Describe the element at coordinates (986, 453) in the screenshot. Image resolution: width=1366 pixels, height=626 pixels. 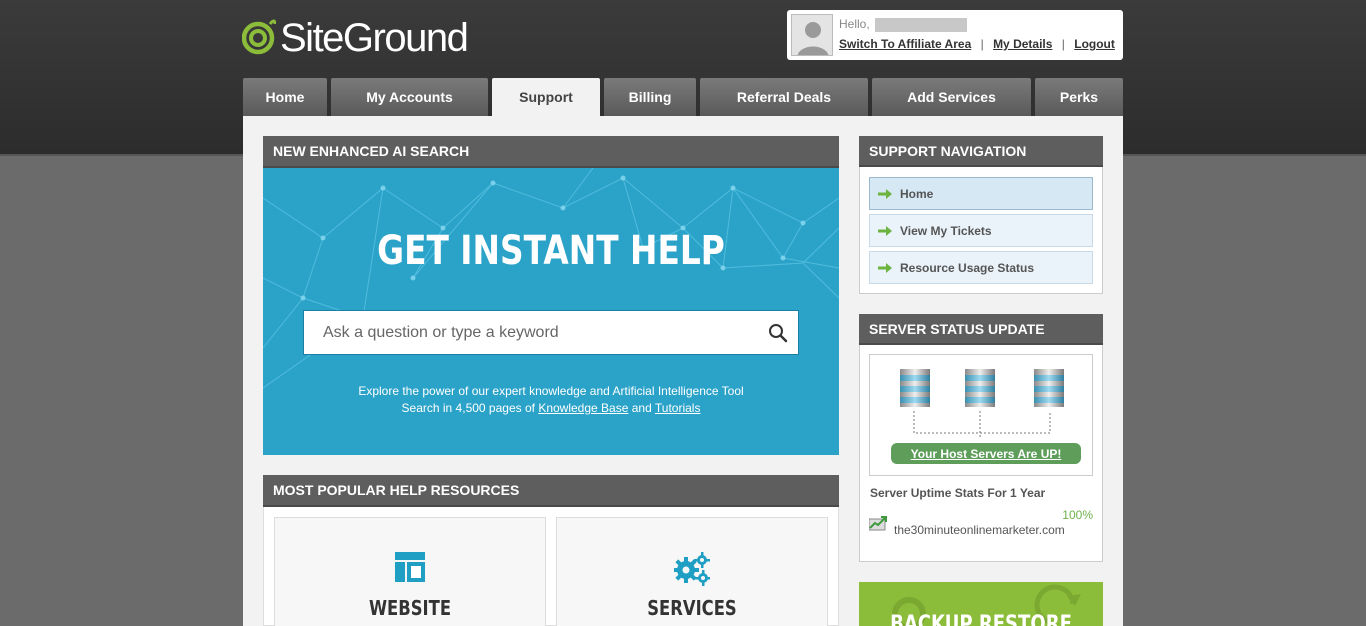
I see `servers-up-link: Your Host Servers Are UP!` at that location.